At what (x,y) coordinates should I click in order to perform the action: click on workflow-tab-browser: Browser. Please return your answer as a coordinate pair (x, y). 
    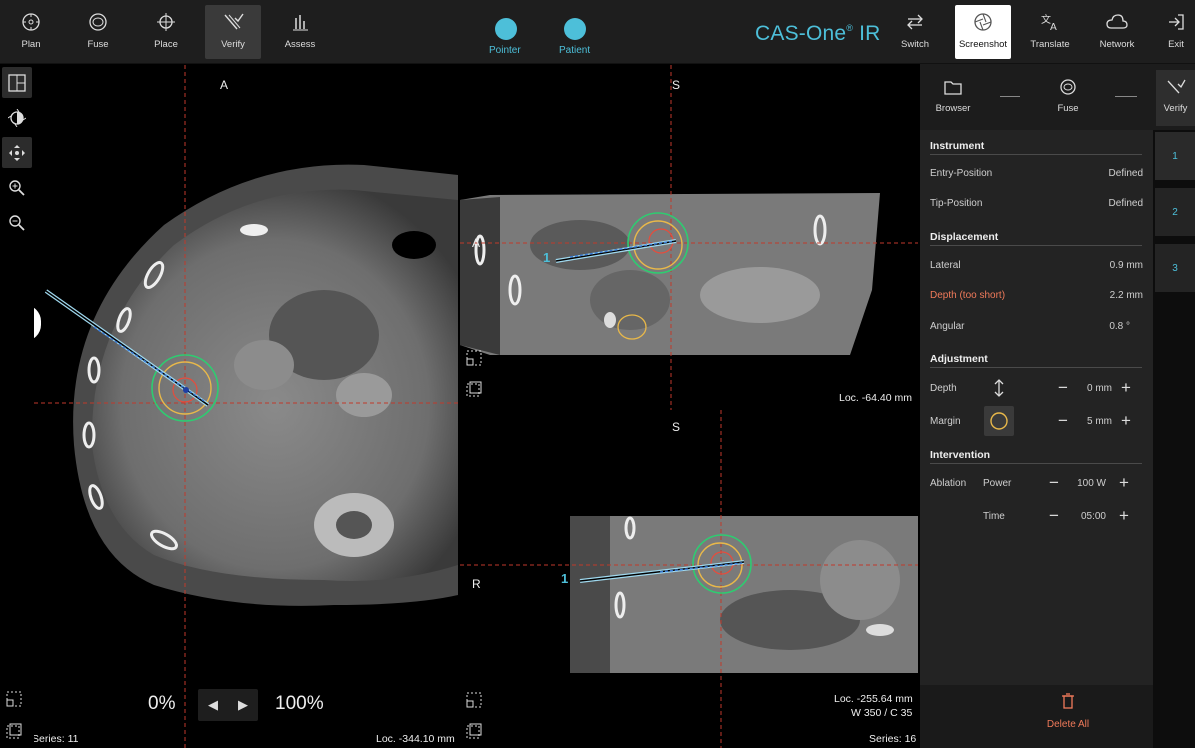
    Looking at the image, I should click on (953, 98).